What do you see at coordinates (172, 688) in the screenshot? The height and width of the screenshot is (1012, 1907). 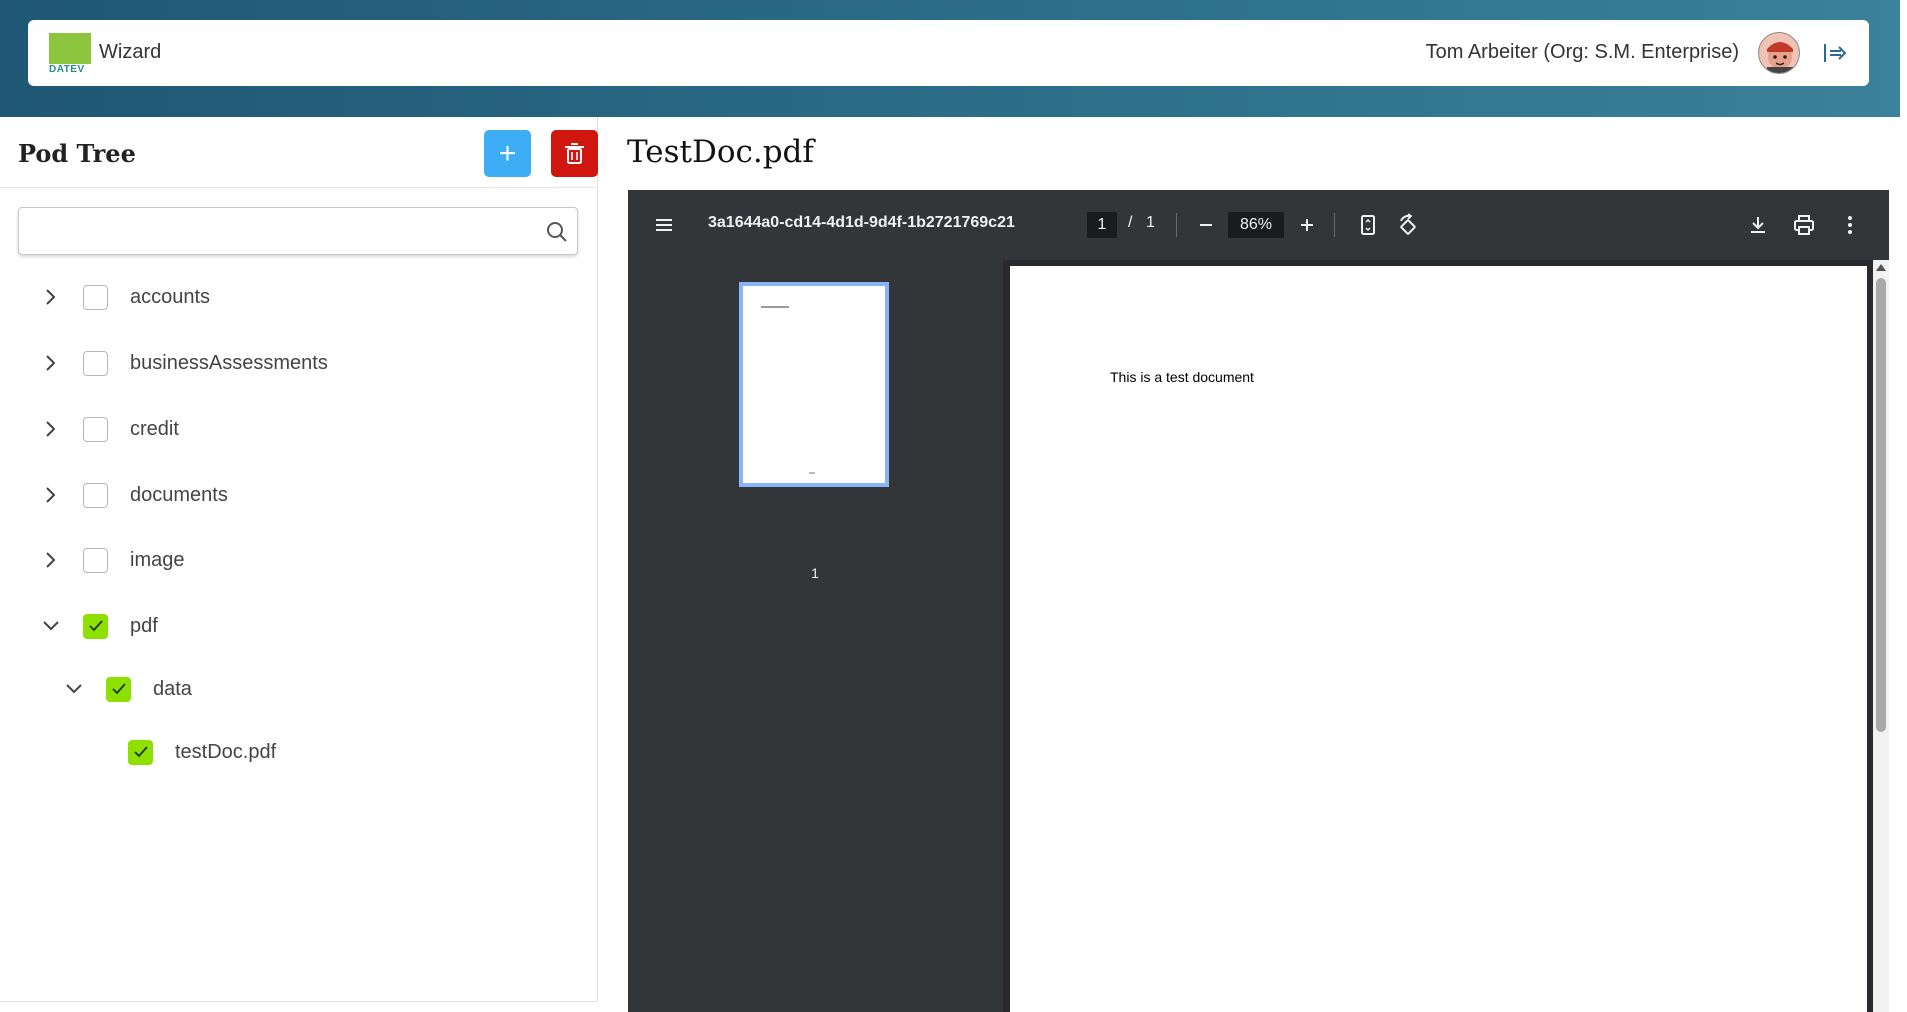 I see `tree-item-label: data` at bounding box center [172, 688].